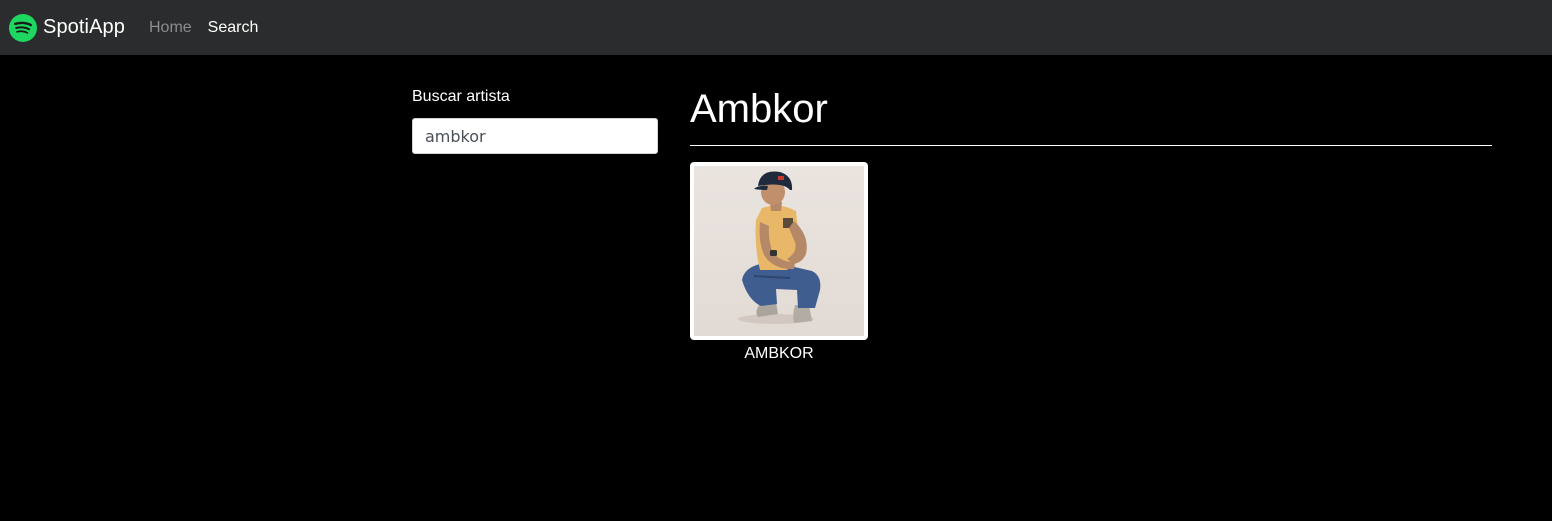 This screenshot has height=521, width=1552. I want to click on title-divider, so click(1091, 145).